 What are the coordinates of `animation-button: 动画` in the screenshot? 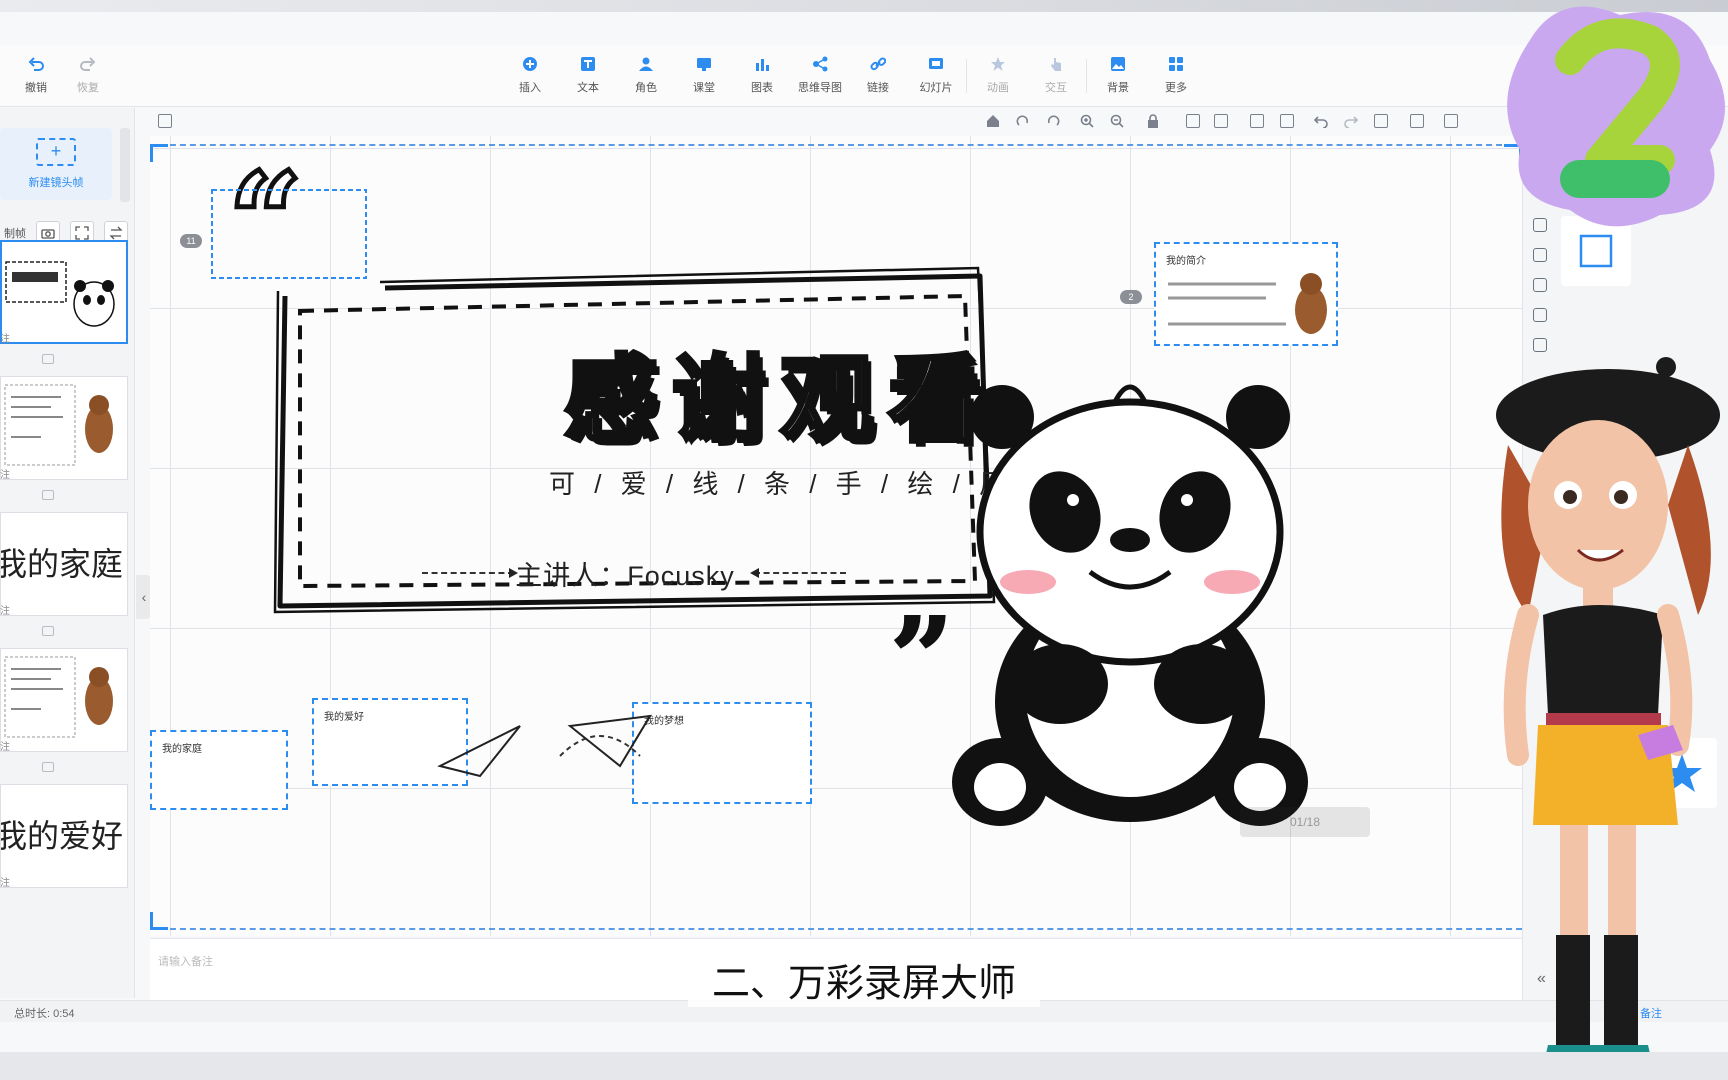 It's located at (998, 78).